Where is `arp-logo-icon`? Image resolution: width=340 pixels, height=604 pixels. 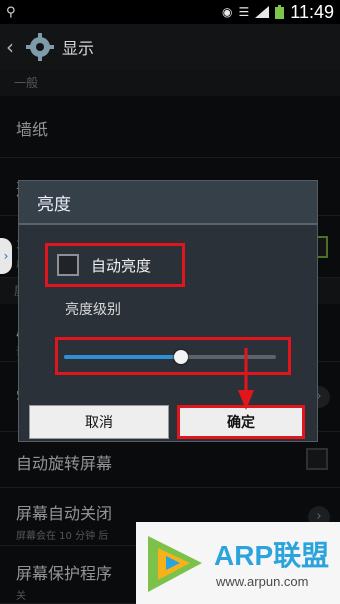 arp-logo-icon is located at coordinates (175, 564).